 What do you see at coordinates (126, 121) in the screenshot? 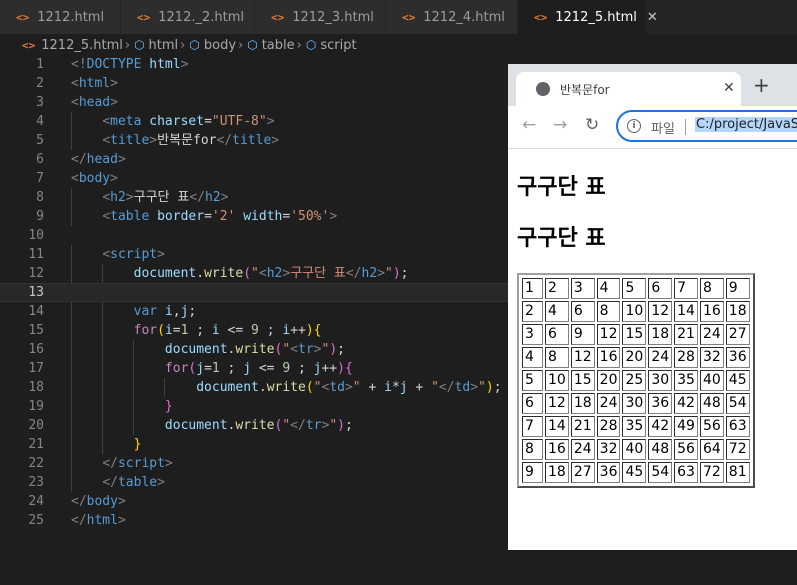
I see `code-token: meta` at bounding box center [126, 121].